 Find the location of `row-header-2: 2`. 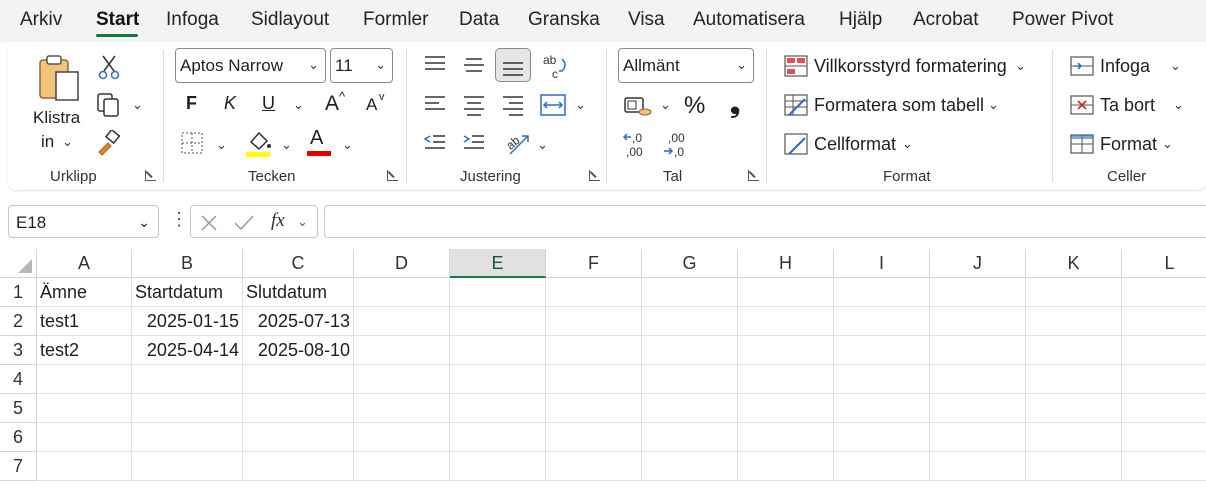

row-header-2: 2 is located at coordinates (18, 321).